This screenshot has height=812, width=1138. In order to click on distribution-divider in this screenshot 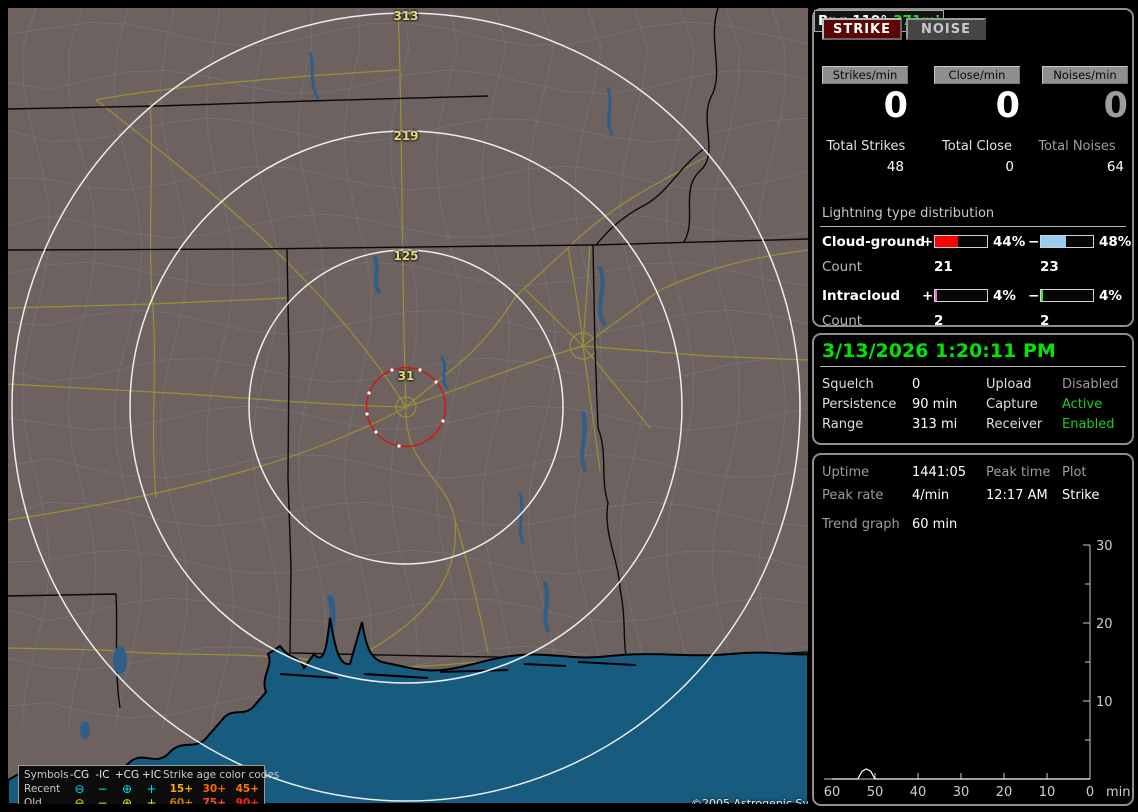, I will do `click(973, 226)`.